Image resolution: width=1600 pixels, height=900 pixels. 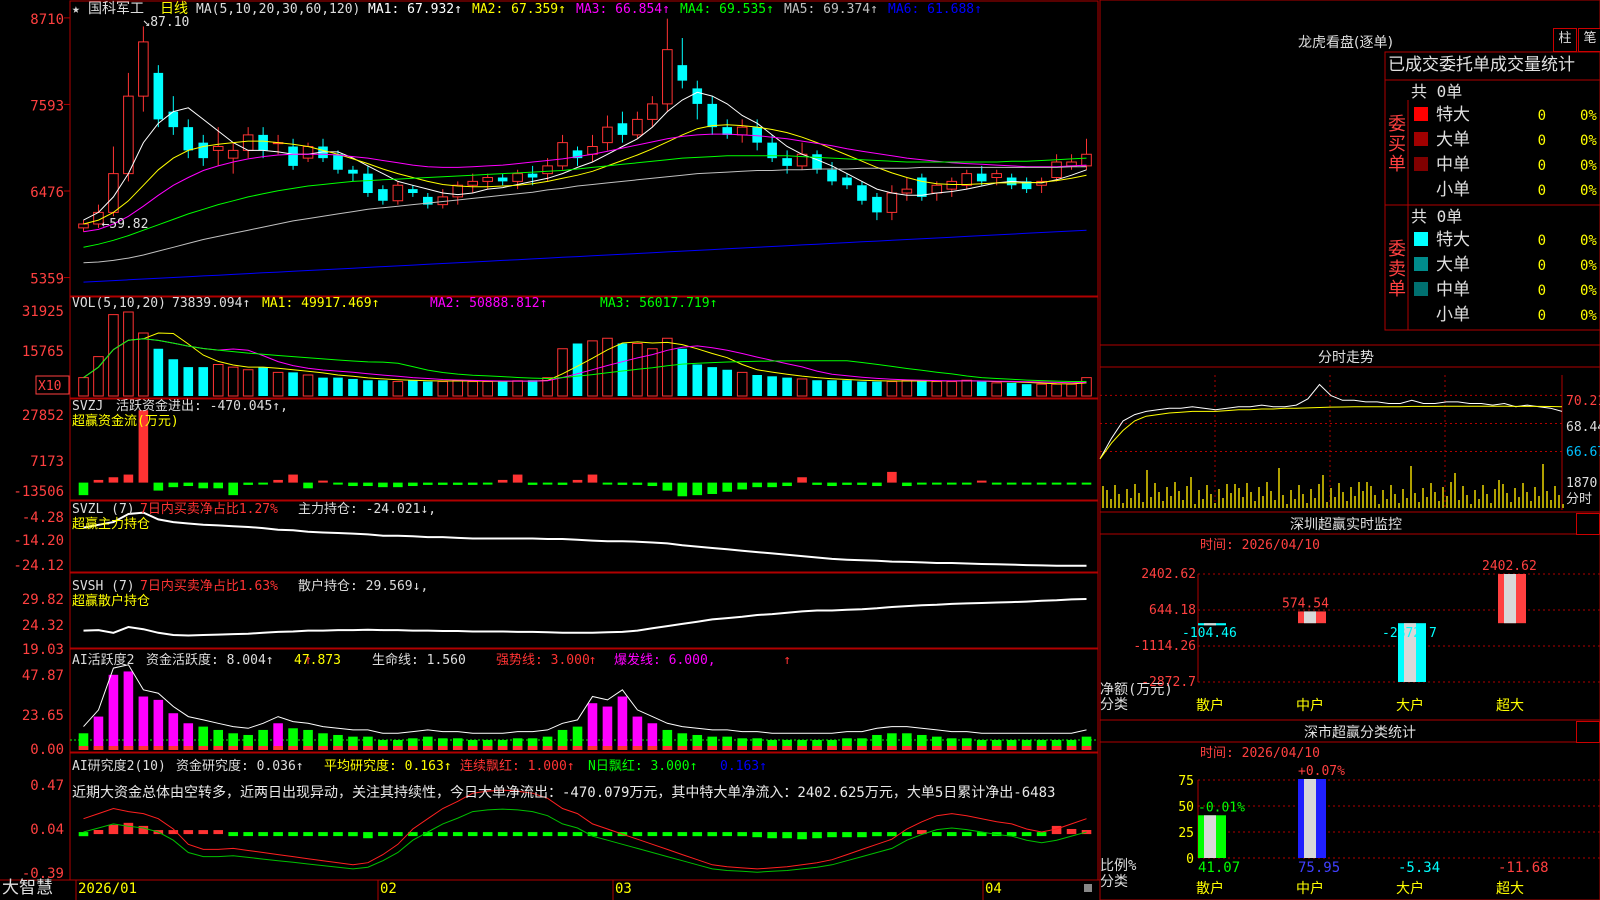 I want to click on buy-row-name: 小单, so click(x=1453, y=190).